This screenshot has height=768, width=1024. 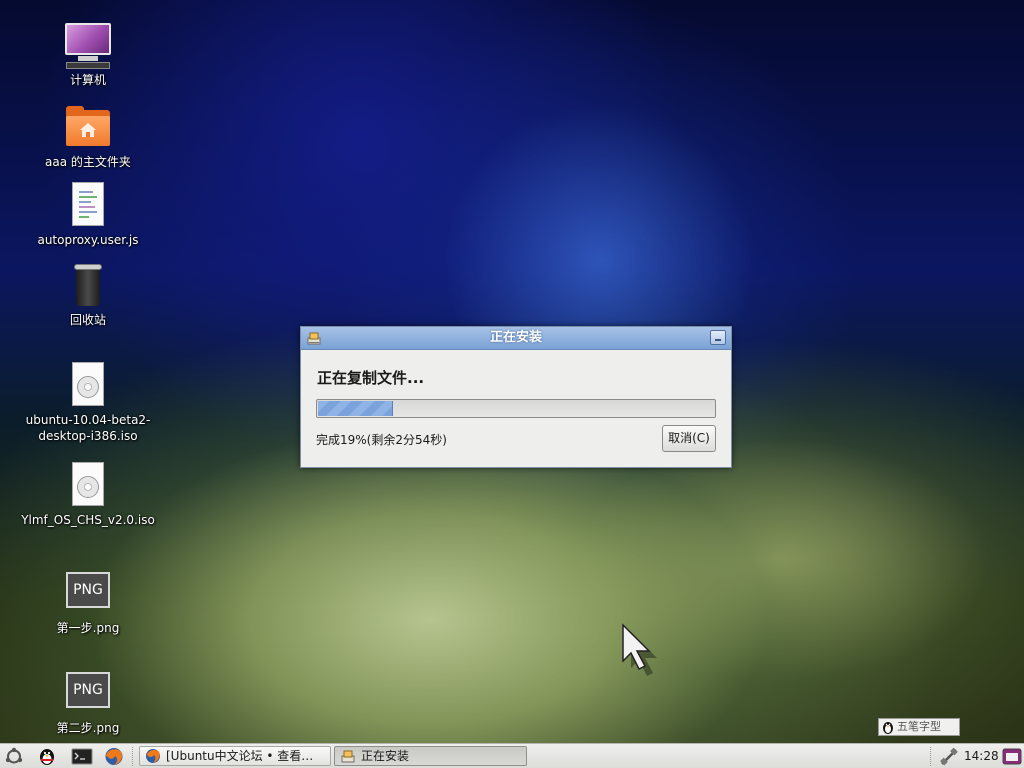 I want to click on desktop-icon-label: 回收站, so click(x=87, y=320).